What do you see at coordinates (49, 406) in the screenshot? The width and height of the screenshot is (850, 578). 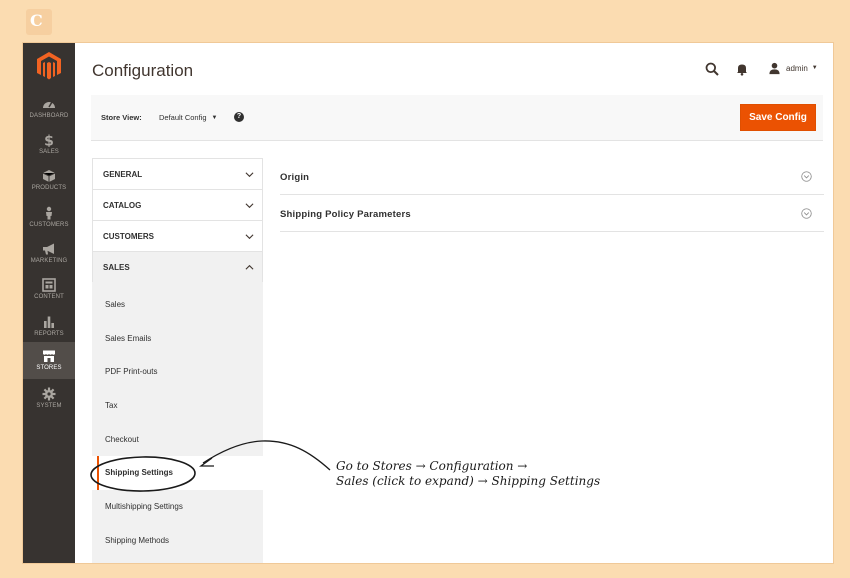 I see `nav-label: SYSTEM` at bounding box center [49, 406].